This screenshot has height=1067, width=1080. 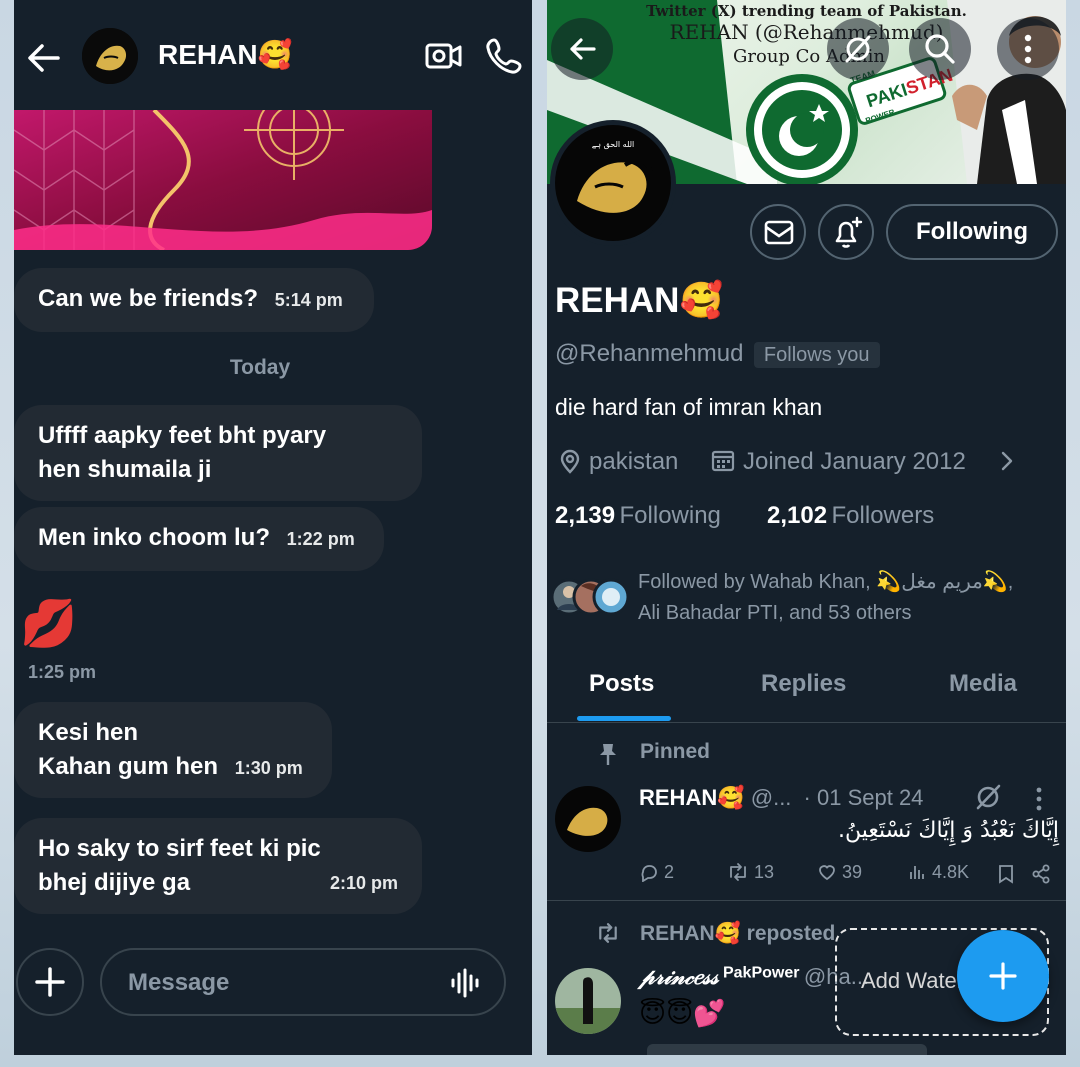 I want to click on message-time: 1:25 pm, so click(x=62, y=672).